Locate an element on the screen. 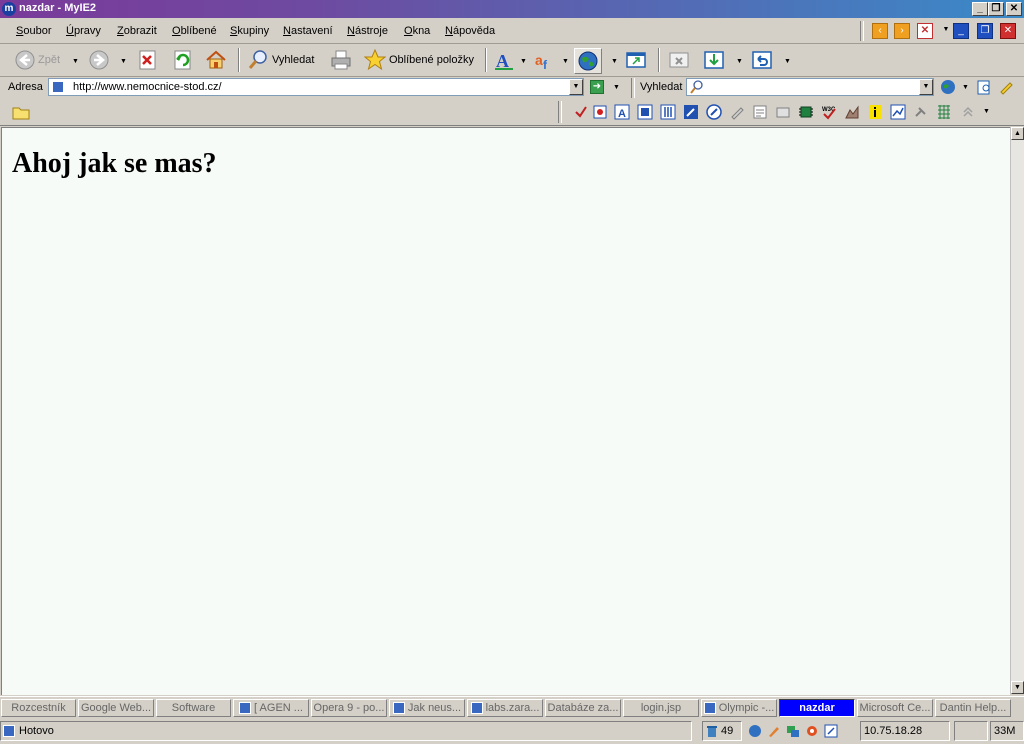 The height and width of the screenshot is (744, 1024). close-button: ✕ is located at coordinates (1014, 9).